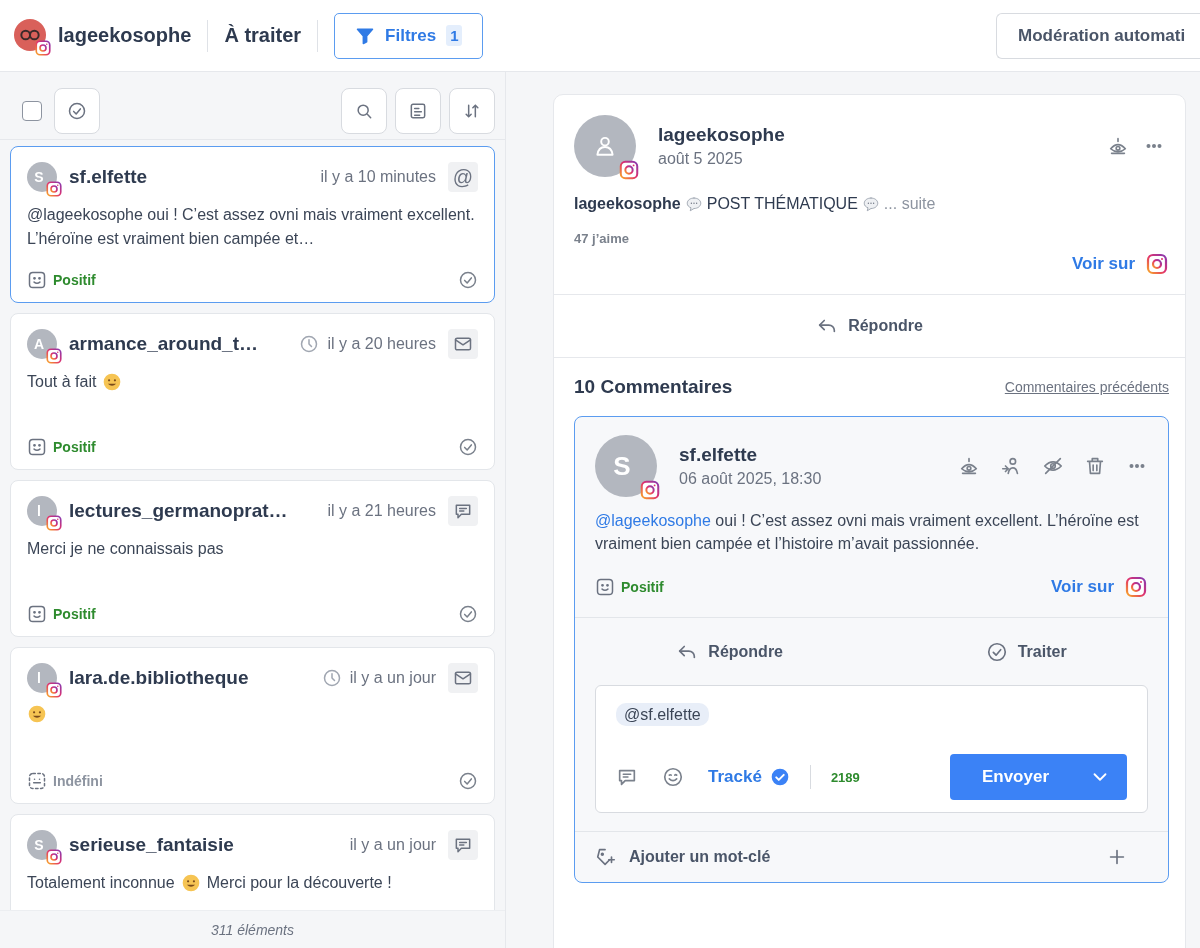 The image size is (1200, 948). I want to click on message-card: l lectures_germanoprat… il y a 21 heures Merci je ne connaissais pas Positif, so click(252, 558).